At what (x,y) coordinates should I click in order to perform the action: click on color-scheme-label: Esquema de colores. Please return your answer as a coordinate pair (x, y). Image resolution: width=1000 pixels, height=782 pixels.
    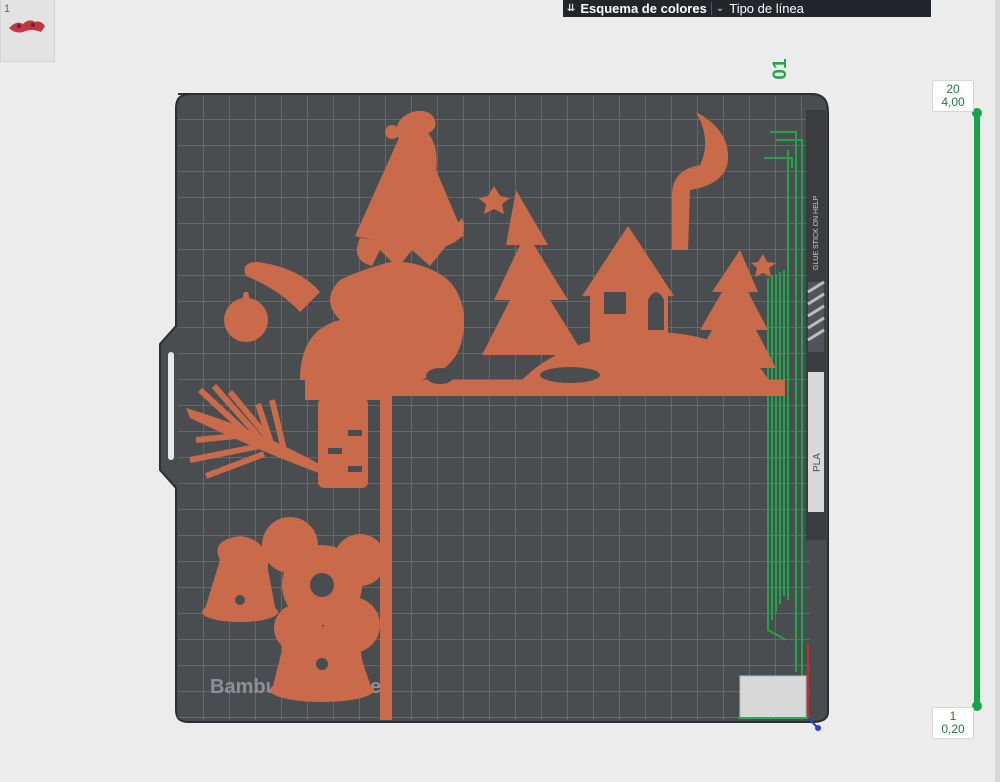
    Looking at the image, I should click on (643, 8).